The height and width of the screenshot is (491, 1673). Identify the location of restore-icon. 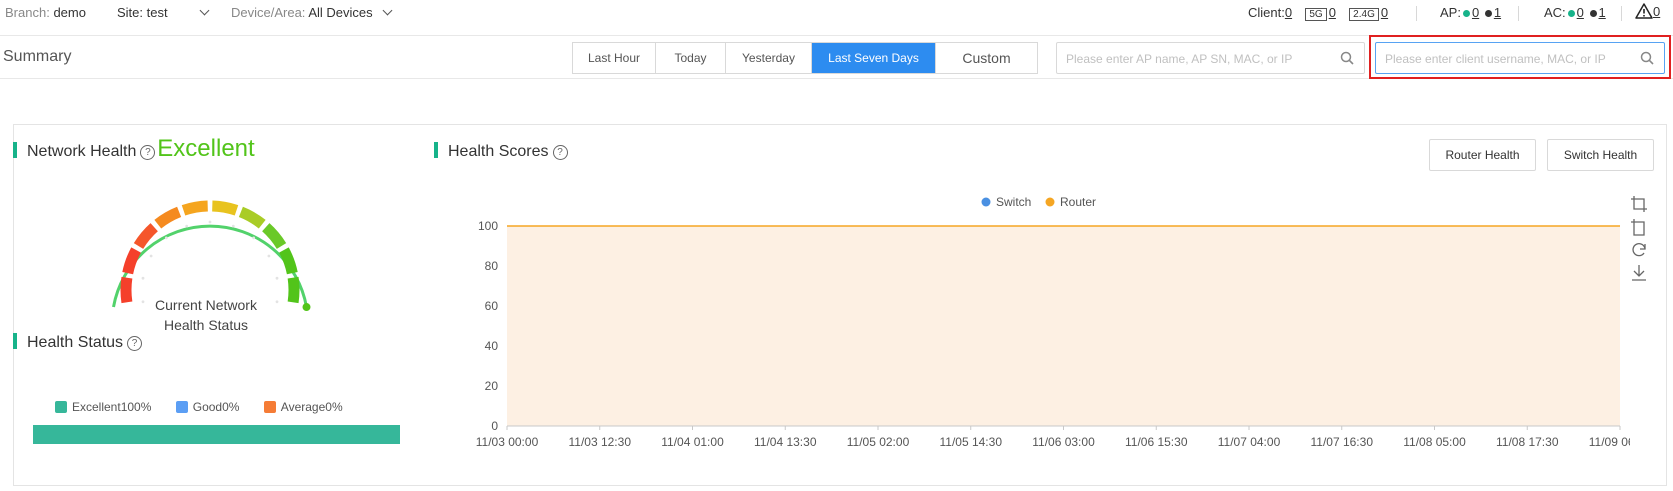
(1639, 250).